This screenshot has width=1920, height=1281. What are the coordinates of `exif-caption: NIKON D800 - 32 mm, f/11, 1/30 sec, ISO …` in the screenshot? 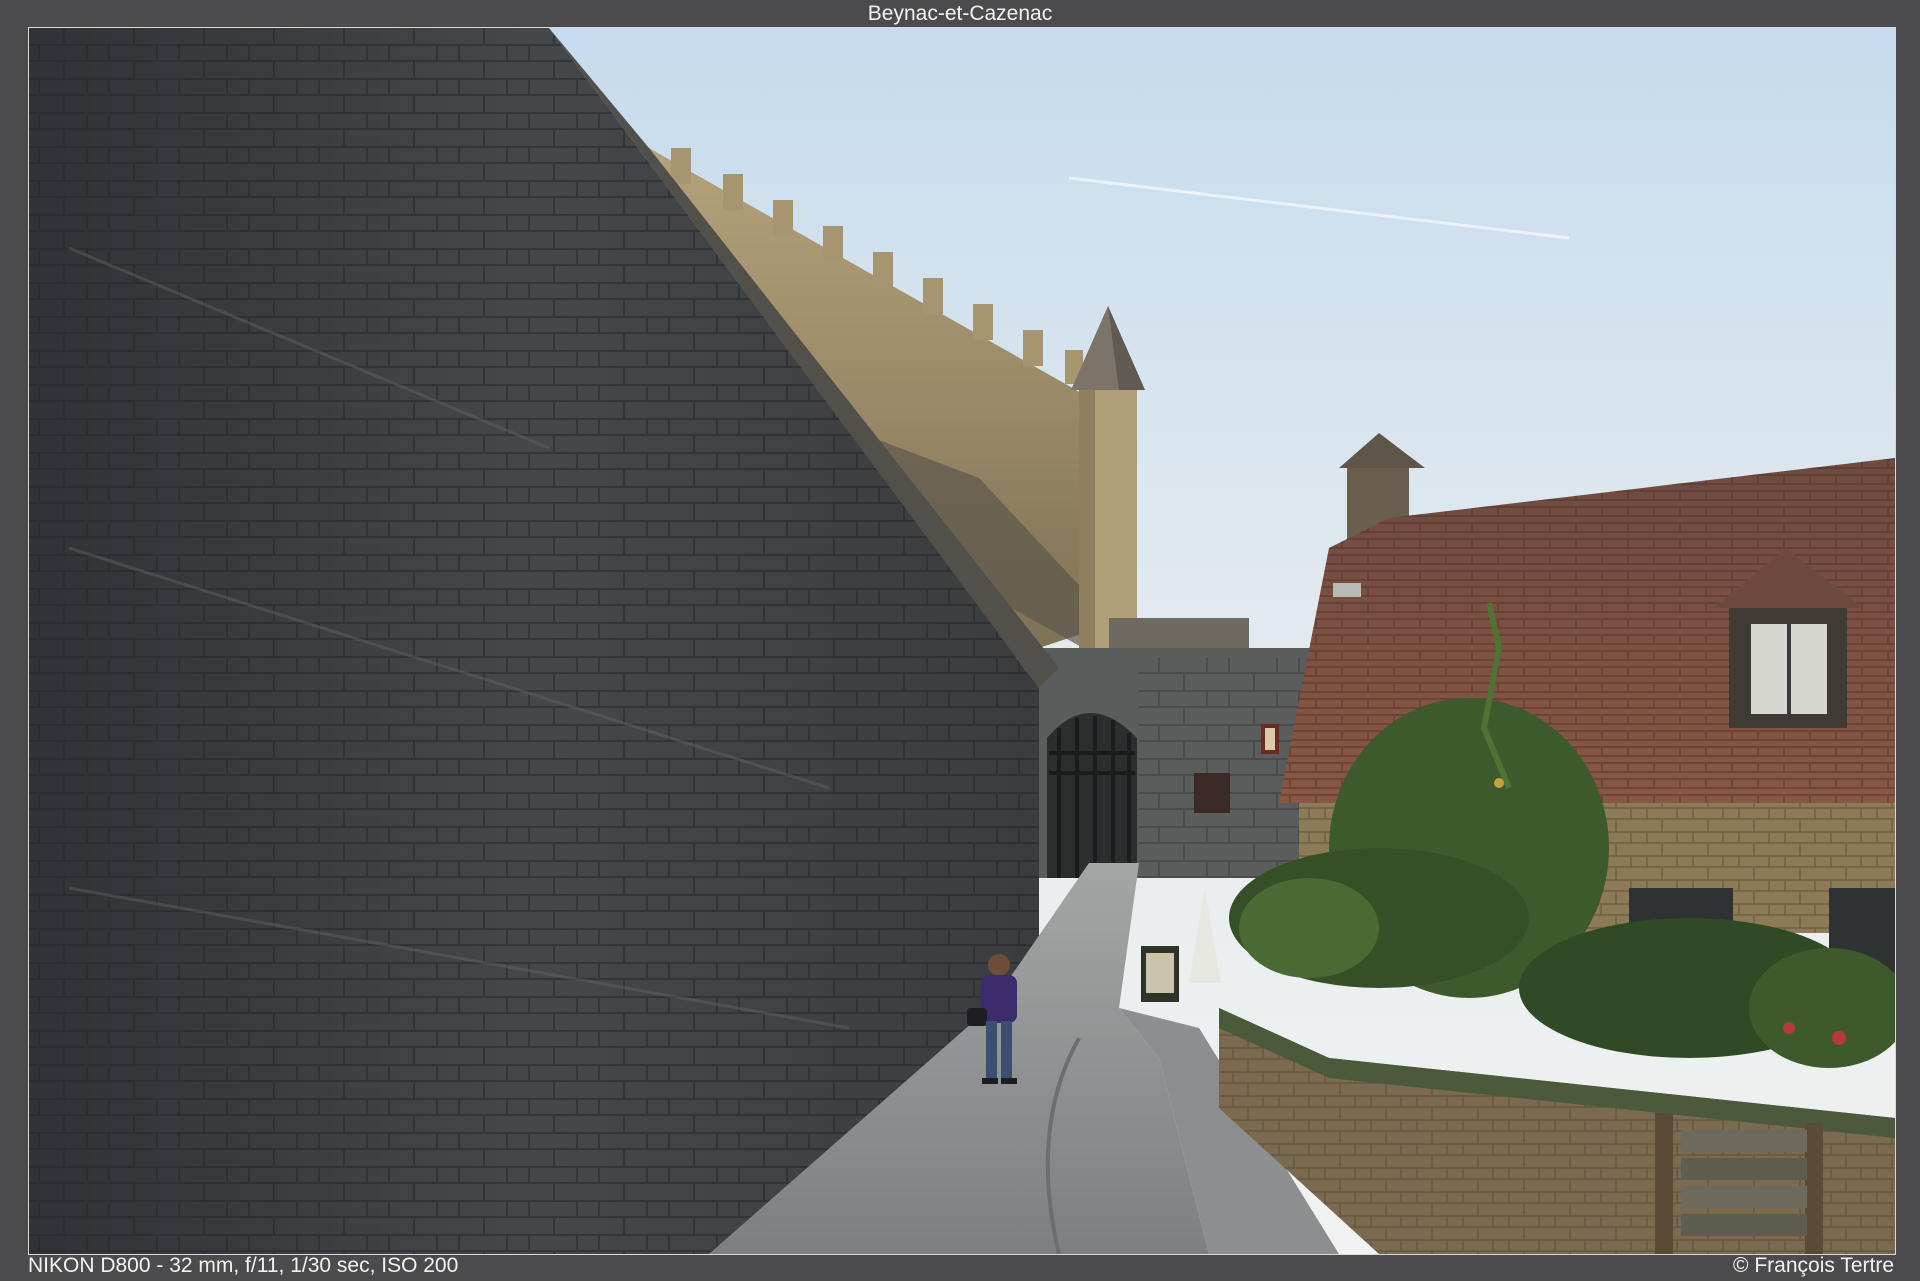 It's located at (243, 1265).